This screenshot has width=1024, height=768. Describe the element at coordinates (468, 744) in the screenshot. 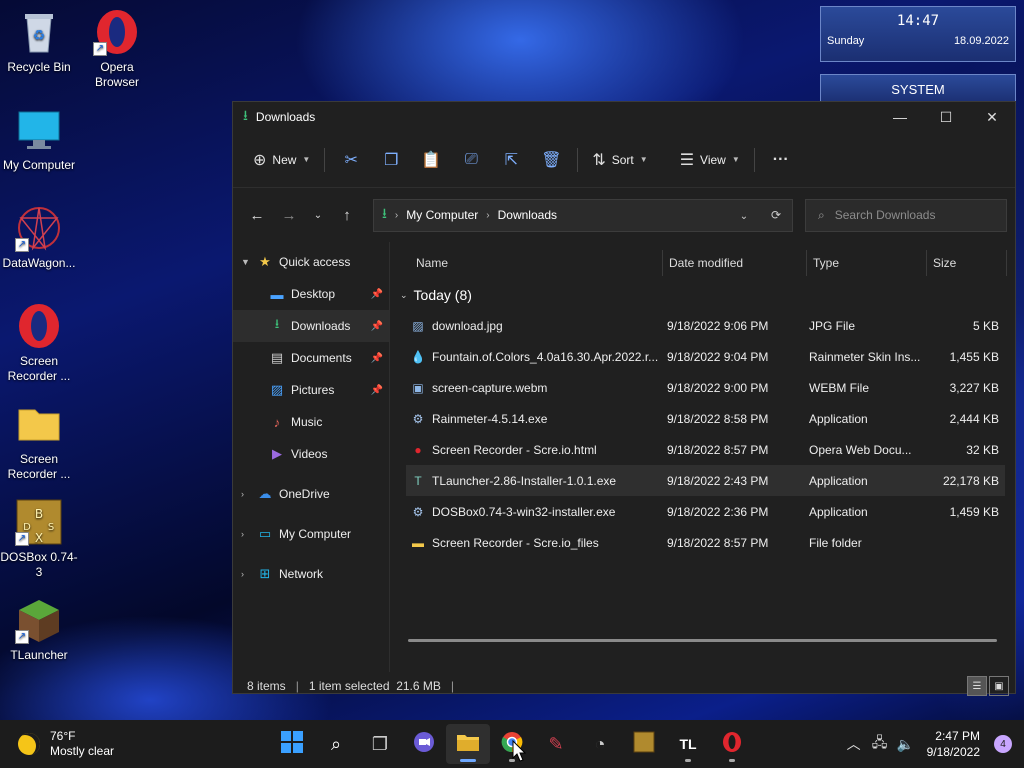

I see `taskbar-file-explorer` at that location.